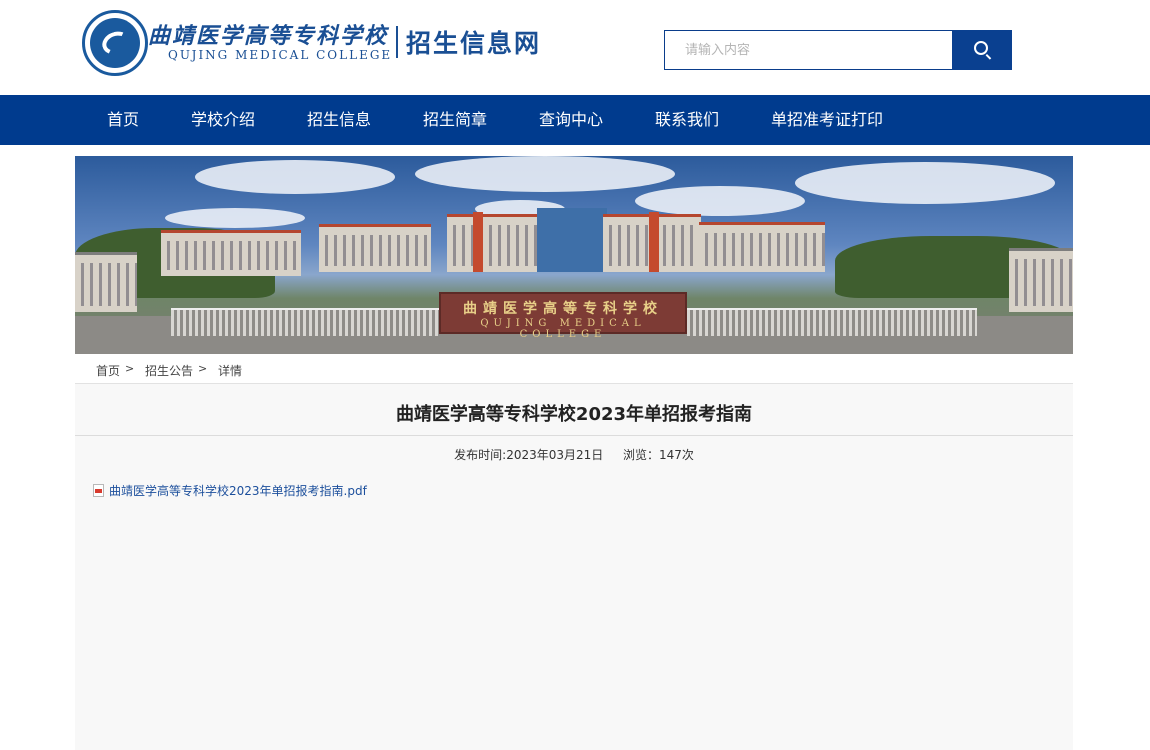 This screenshot has width=1150, height=750. I want to click on logo-swirl-icon, so click(116, 43).